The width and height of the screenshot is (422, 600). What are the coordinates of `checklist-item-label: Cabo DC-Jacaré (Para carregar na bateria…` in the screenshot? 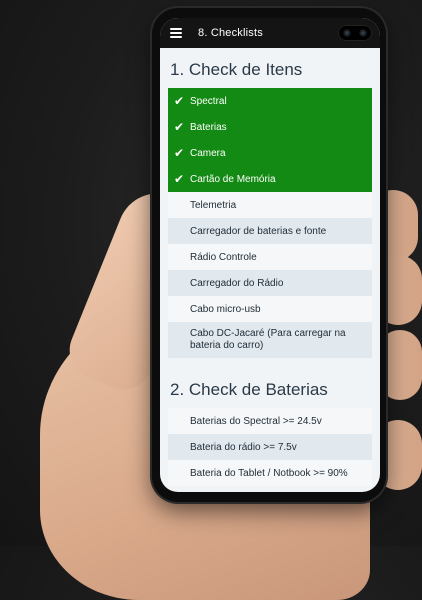 It's located at (268, 339).